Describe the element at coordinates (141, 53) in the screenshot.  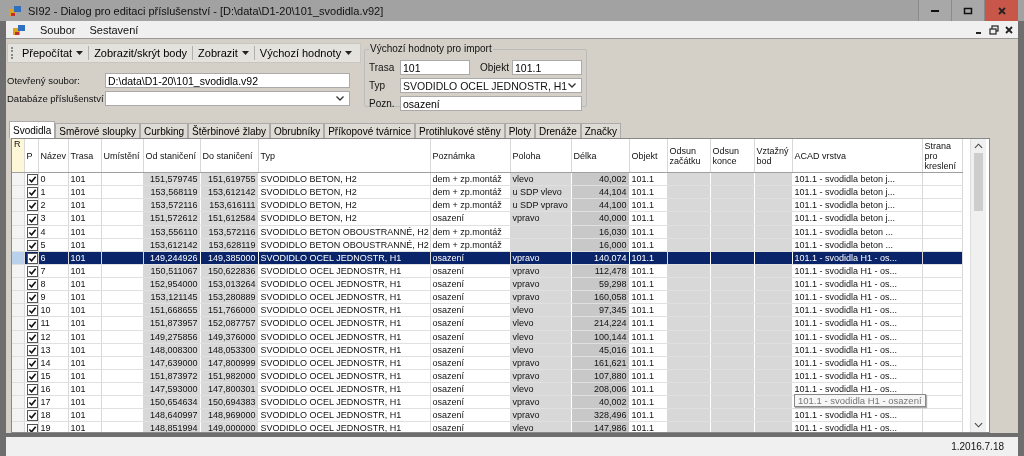
I see `toolbar-button: Zobrazit/skrýt body` at that location.